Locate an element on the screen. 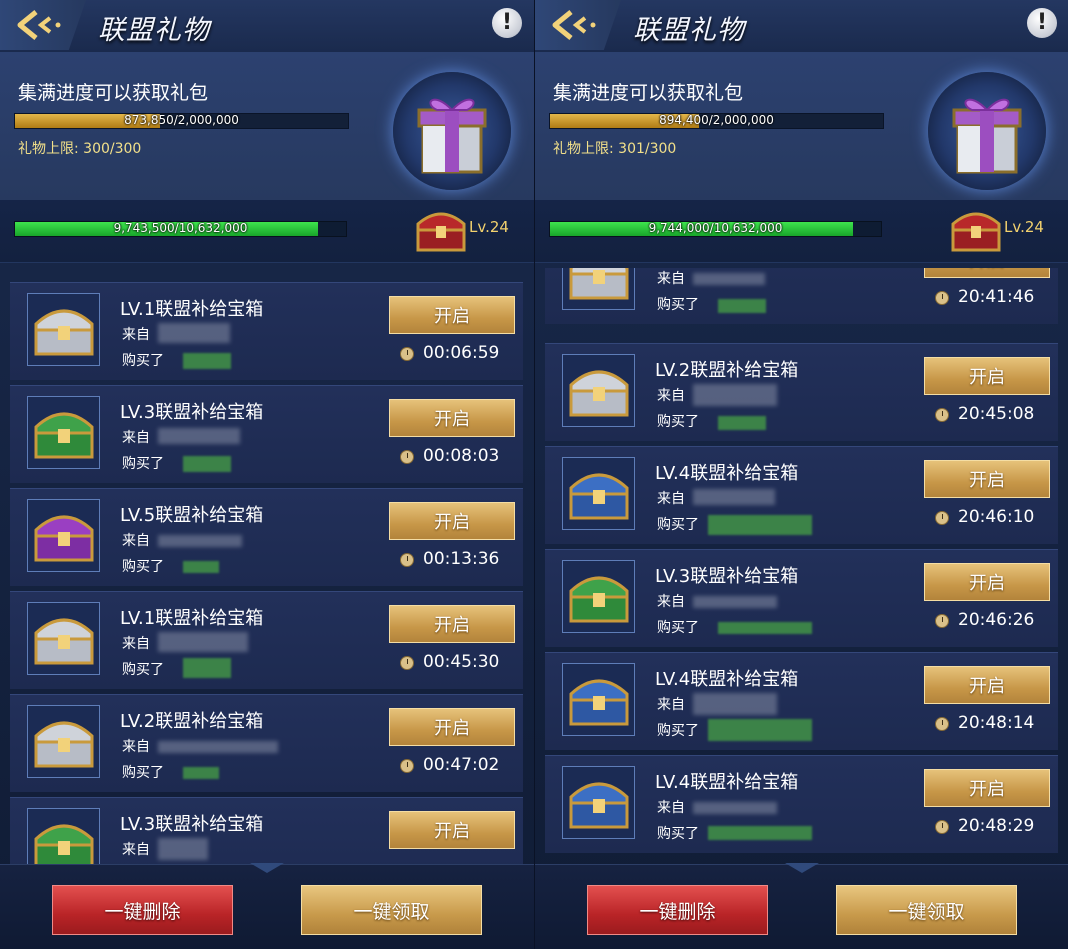 This screenshot has height=949, width=1068. item-title: LV.3联盟补给宝箱 is located at coordinates (727, 576).